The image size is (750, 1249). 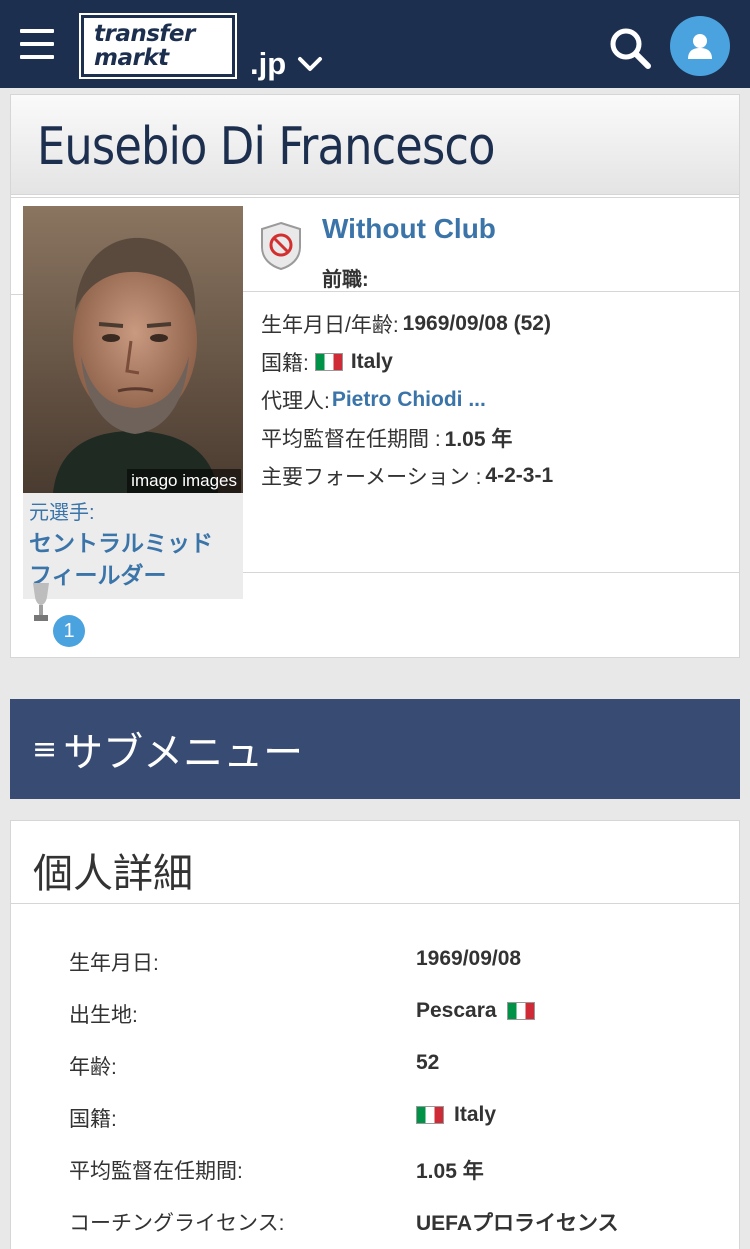 I want to click on detail-value: UEFAプロライセンス, so click(x=517, y=1223).